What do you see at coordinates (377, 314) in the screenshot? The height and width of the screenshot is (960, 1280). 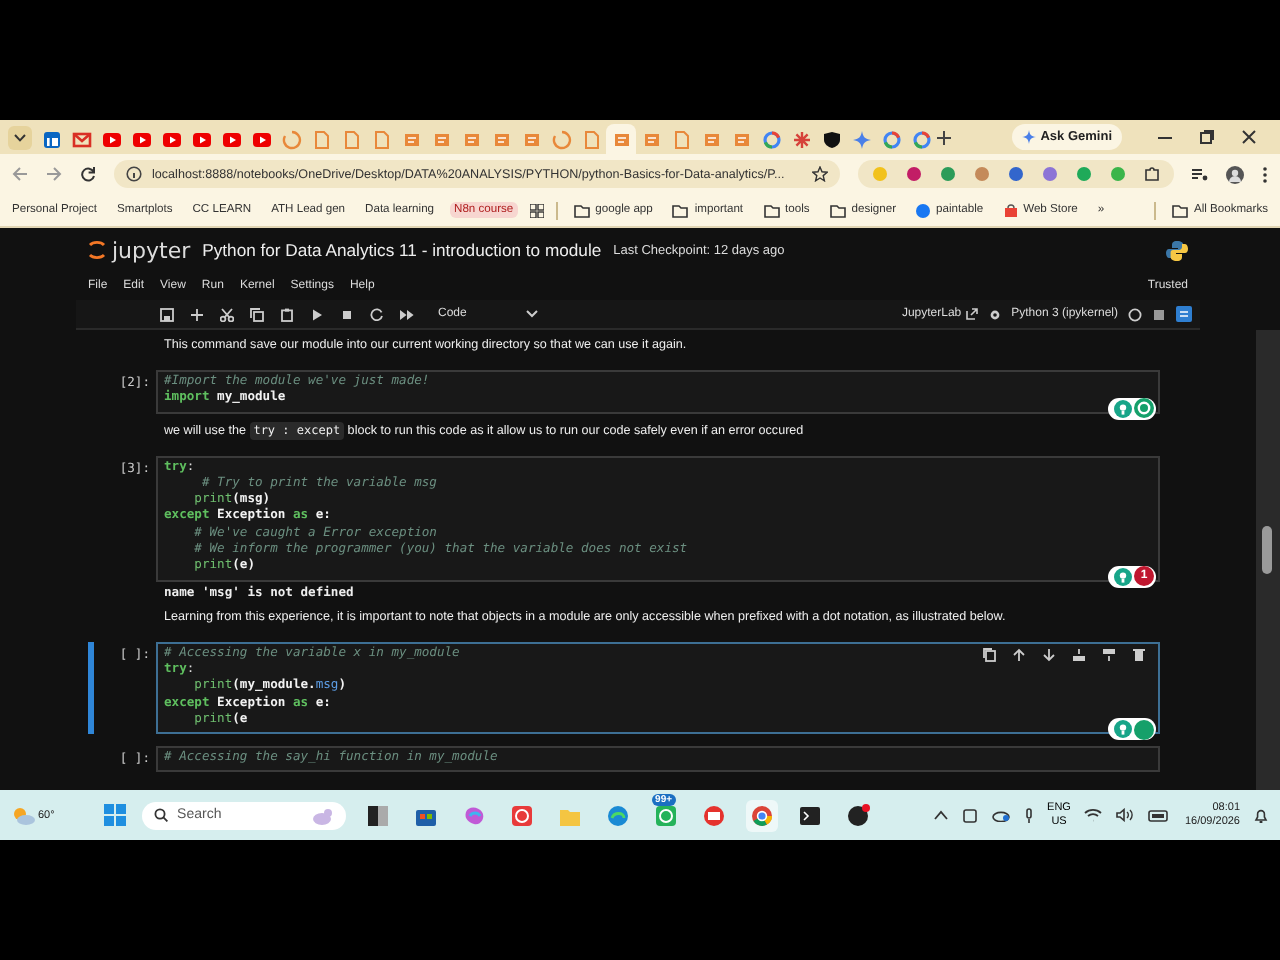 I see `restart-icon` at bounding box center [377, 314].